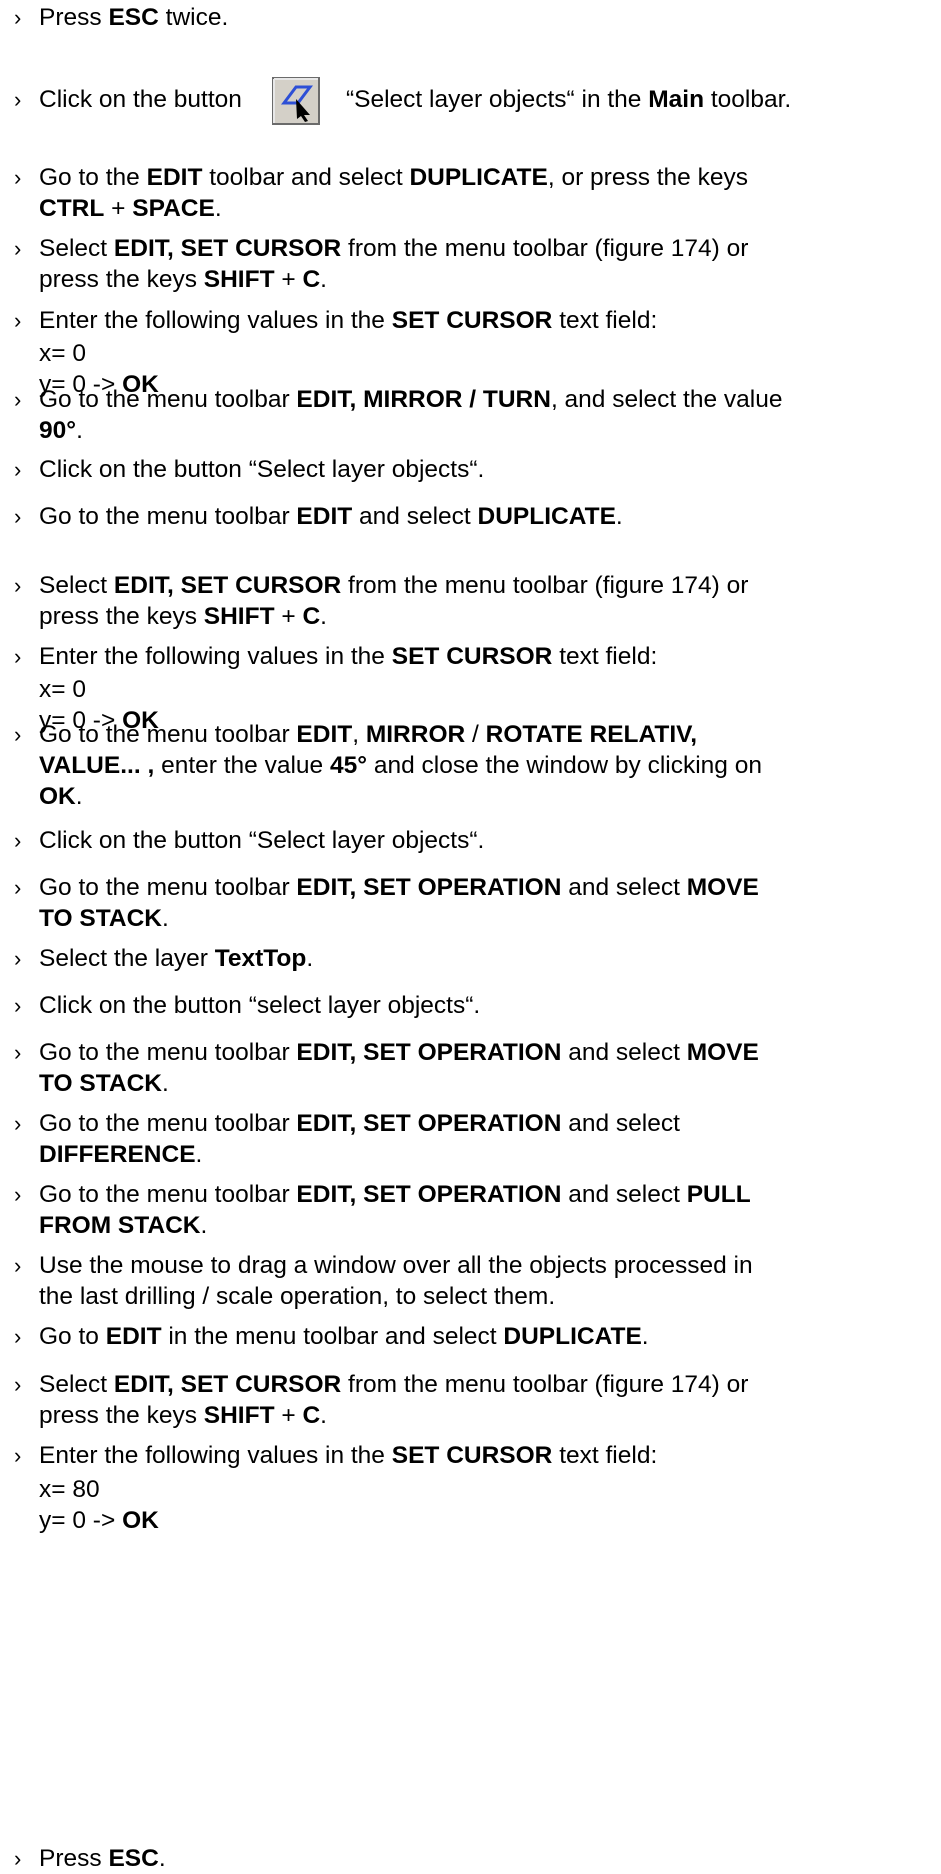 The image size is (941, 1874). I want to click on emphasis-text: MOVE, so click(722, 1052).